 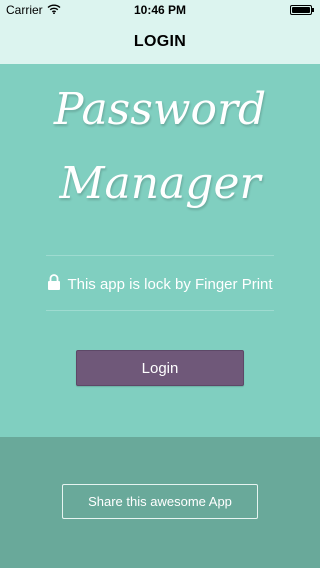 I want to click on login-button: Login, so click(x=160, y=368).